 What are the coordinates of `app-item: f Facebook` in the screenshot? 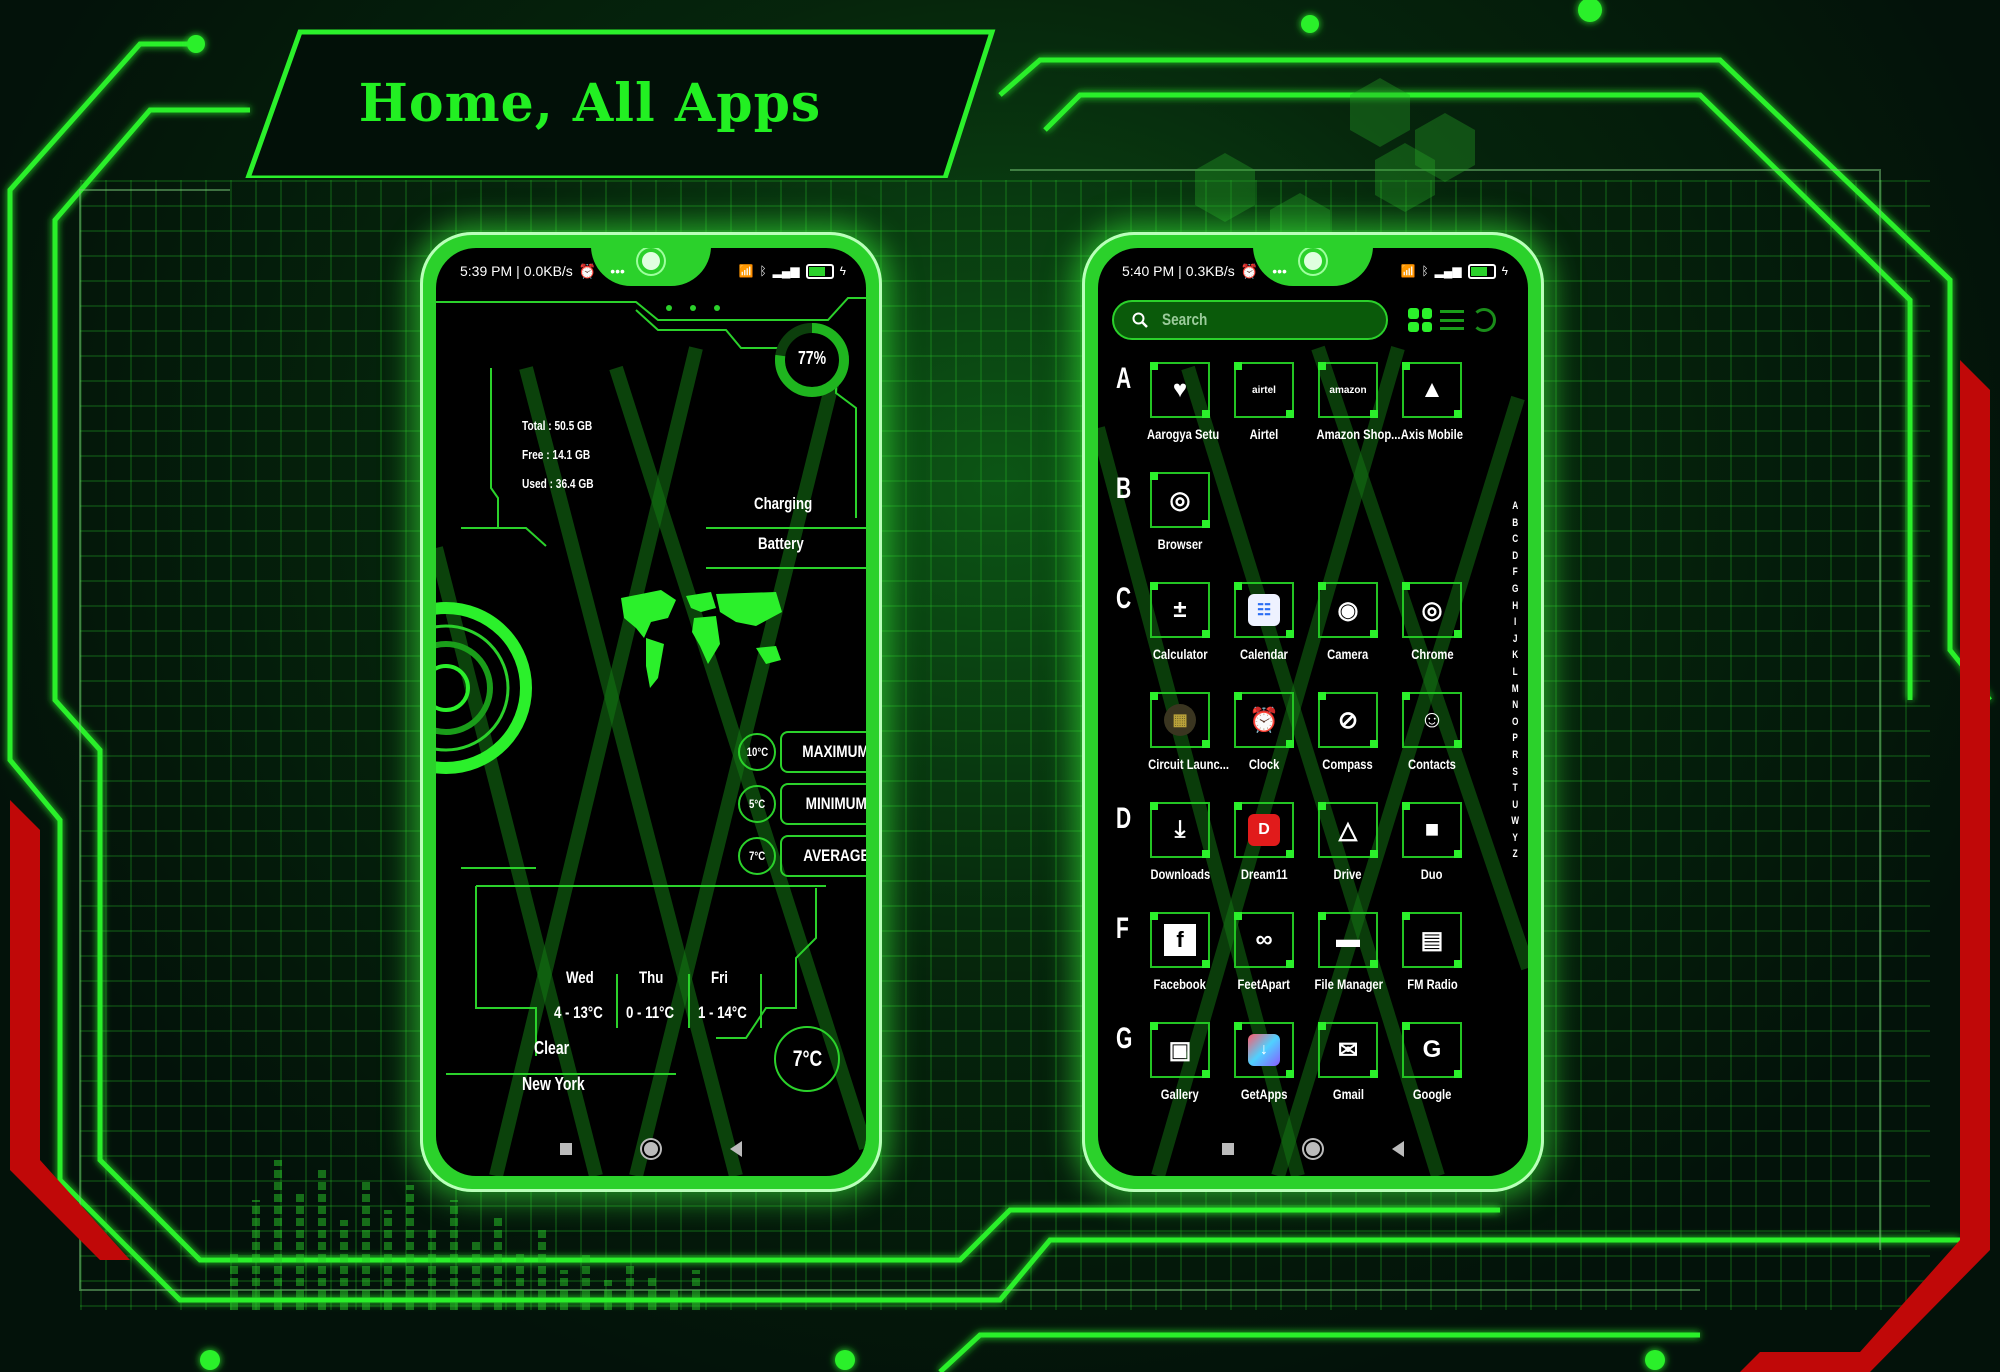 It's located at (1180, 953).